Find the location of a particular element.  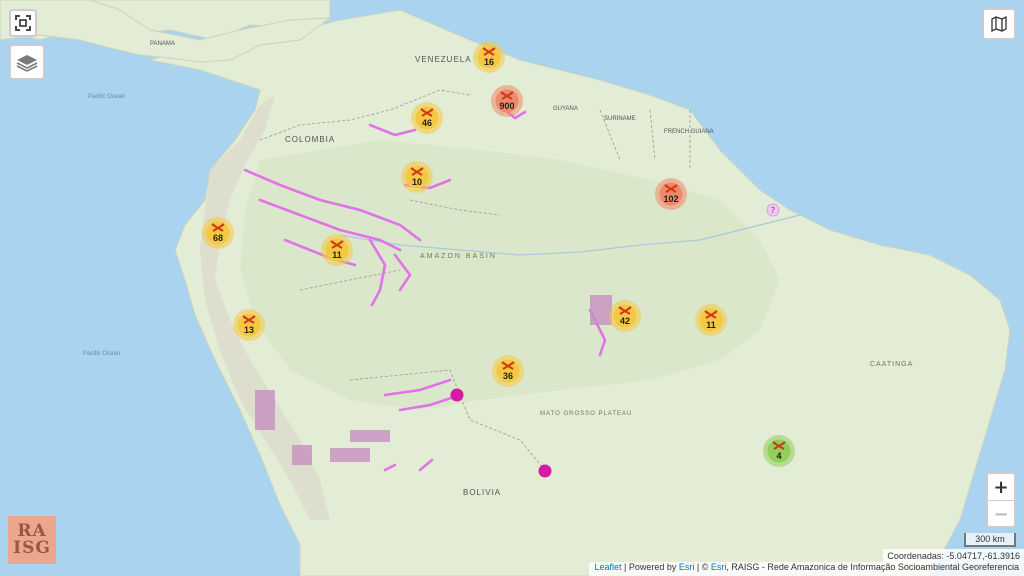

cluster-marker: 68 is located at coordinates (218, 233).